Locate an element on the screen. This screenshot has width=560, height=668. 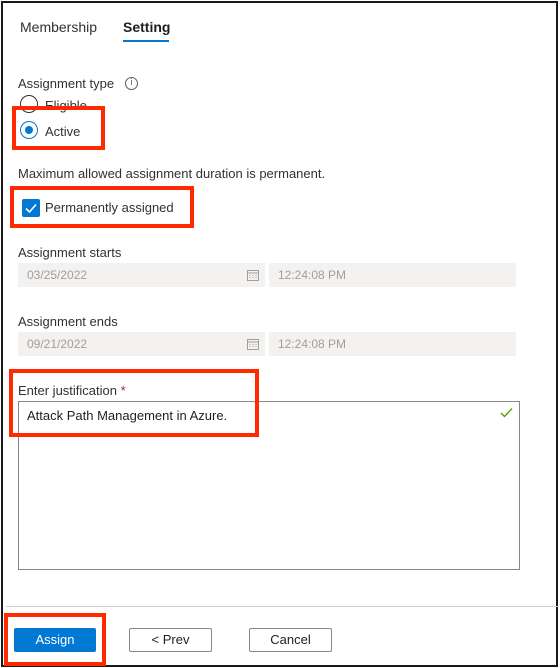
start-date-value: 03/25/2022 is located at coordinates (57, 275).